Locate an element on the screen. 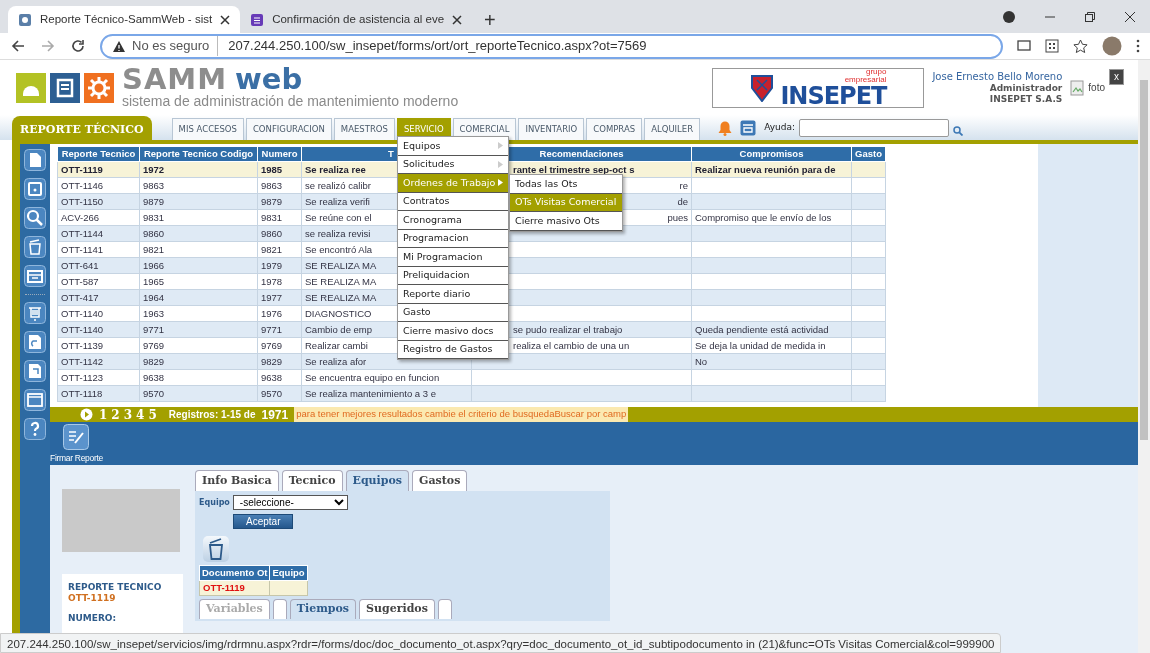 Image resolution: width=1150 pixels, height=653 pixels. logo-group-text: empresarial is located at coordinates (865, 79).